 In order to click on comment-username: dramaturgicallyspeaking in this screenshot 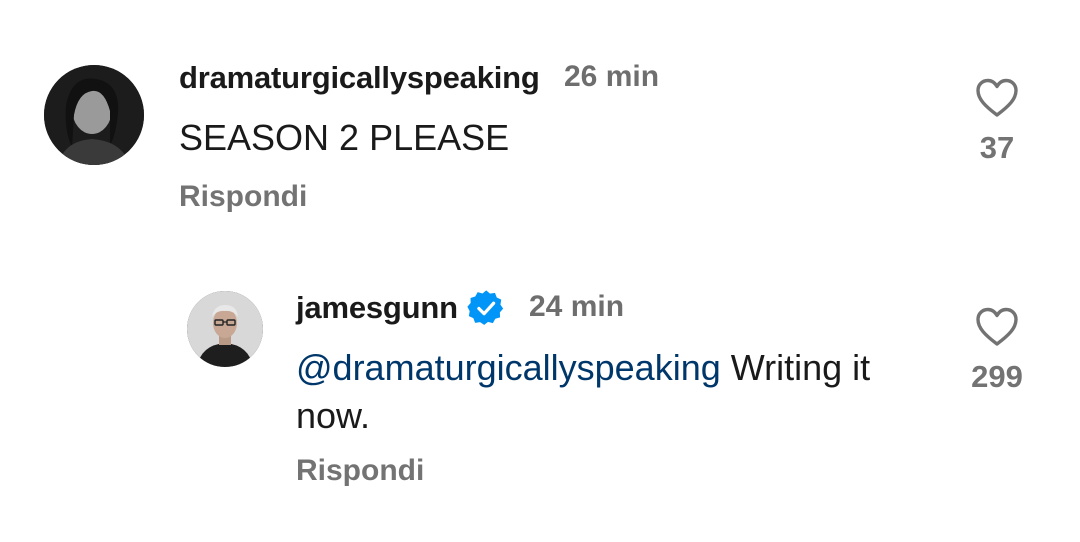, I will do `click(359, 78)`.